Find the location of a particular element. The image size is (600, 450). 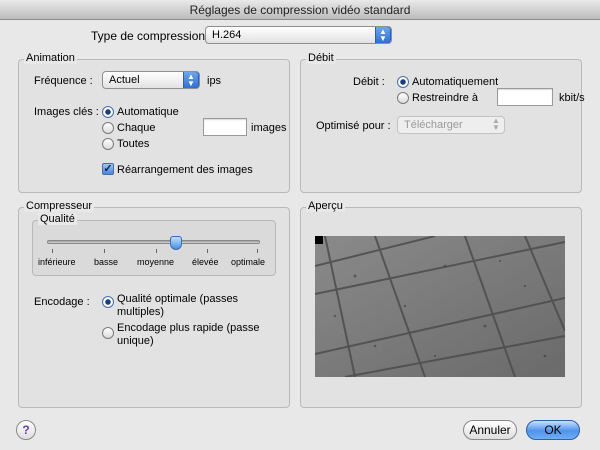

frequency-popup: Actuel ▲ ▼ is located at coordinates (151, 80).